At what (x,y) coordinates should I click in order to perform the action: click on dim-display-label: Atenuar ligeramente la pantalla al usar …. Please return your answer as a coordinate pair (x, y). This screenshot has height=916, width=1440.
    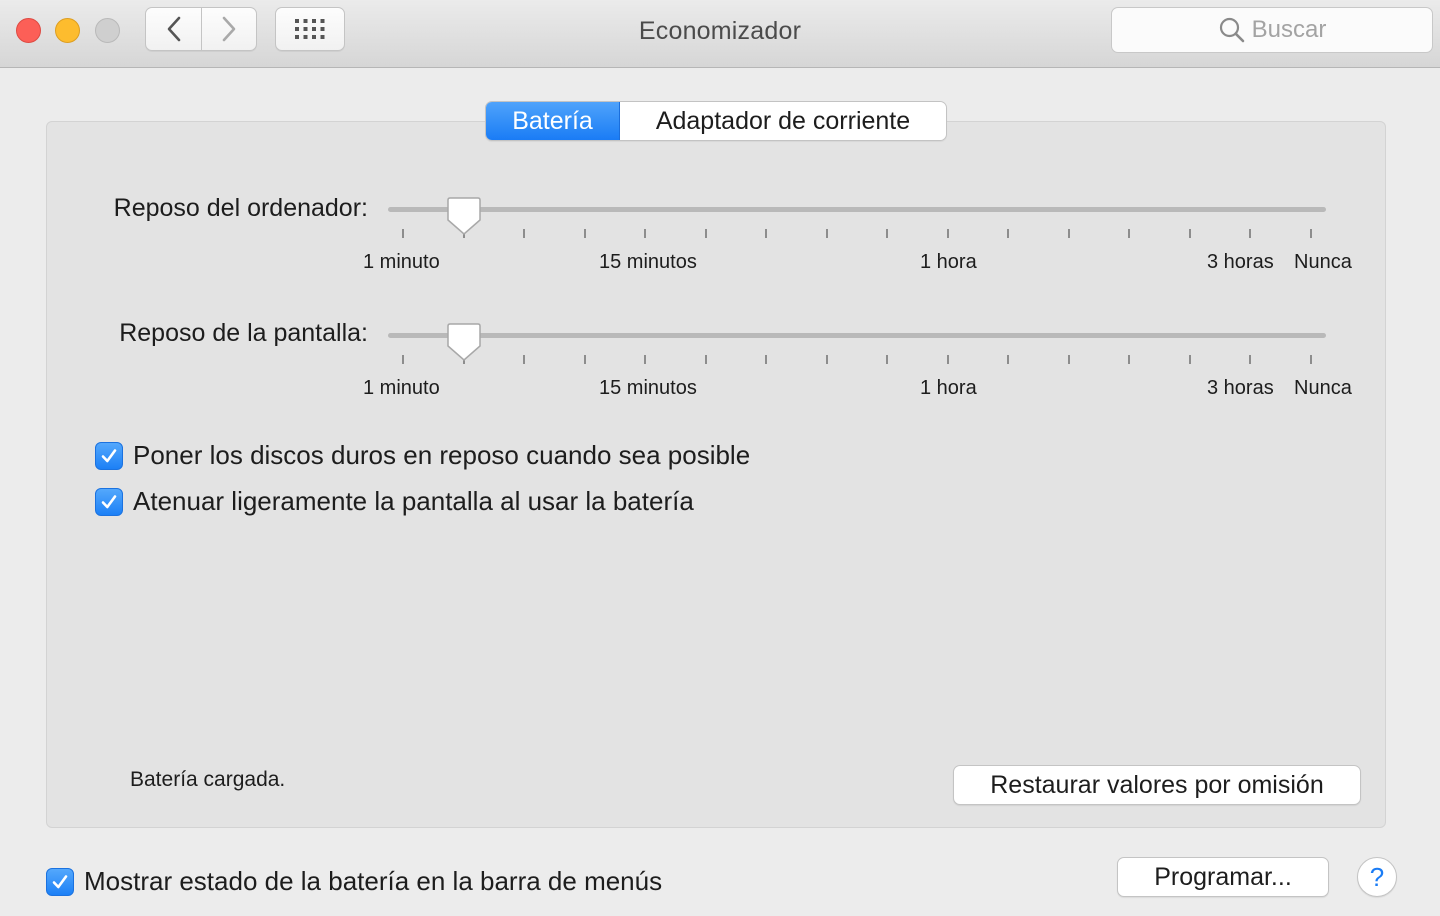
    Looking at the image, I should click on (413, 501).